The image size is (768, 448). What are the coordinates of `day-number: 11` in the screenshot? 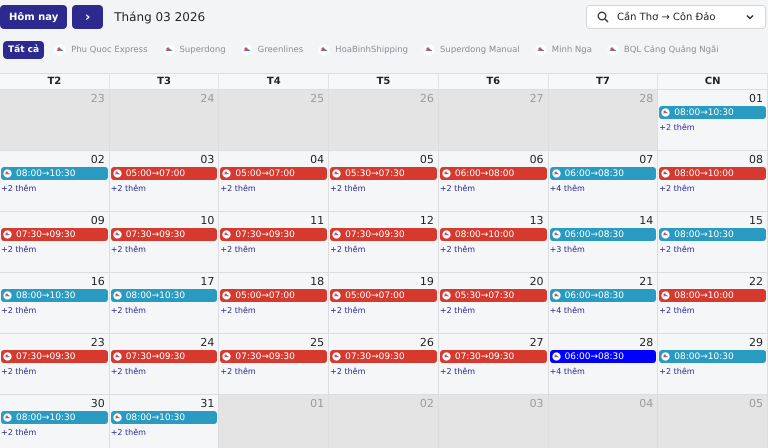 It's located at (317, 220).